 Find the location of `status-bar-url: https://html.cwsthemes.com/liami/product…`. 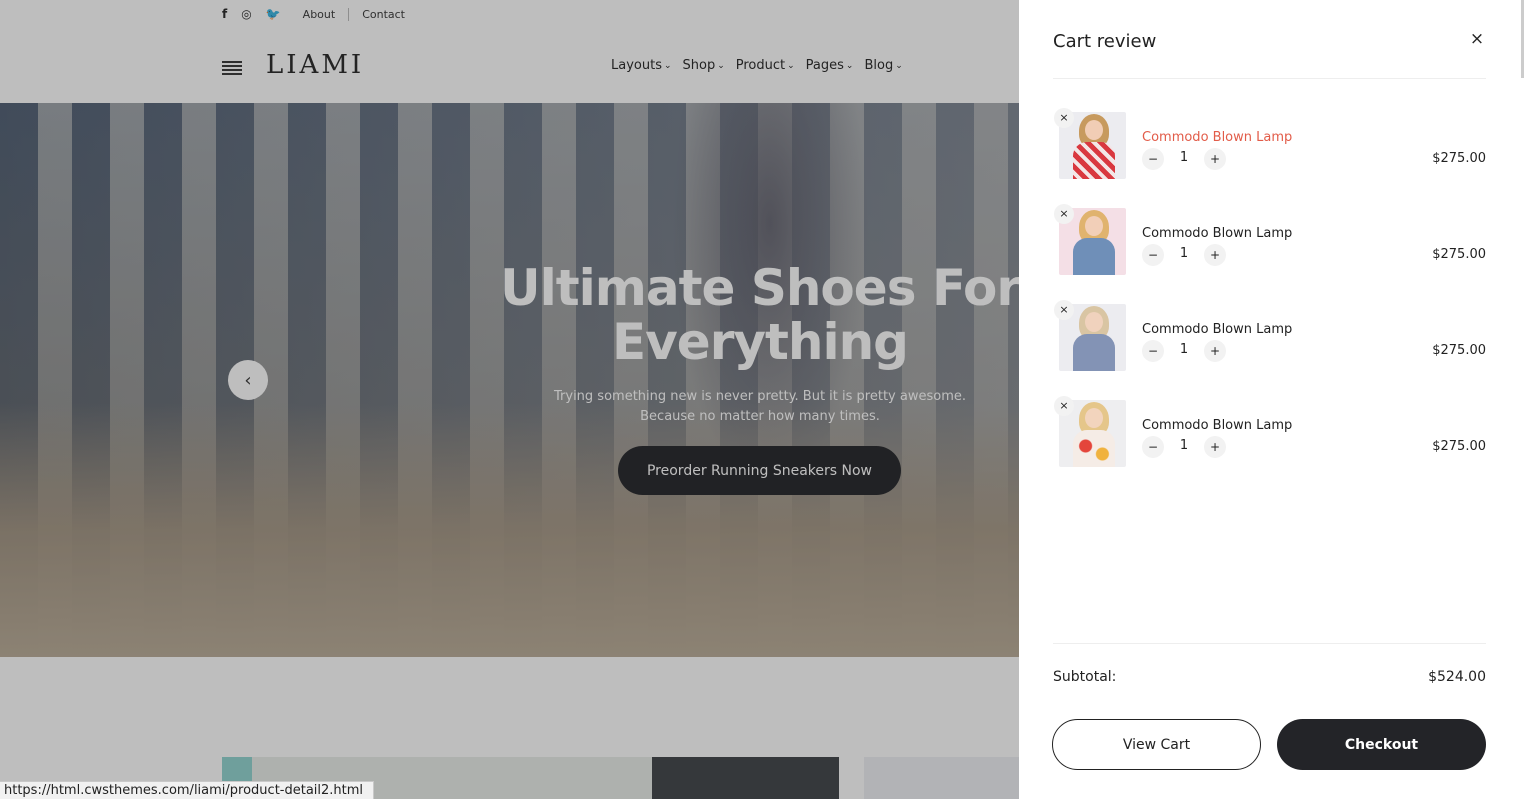

status-bar-url: https://html.cwsthemes.com/liami/product… is located at coordinates (187, 790).